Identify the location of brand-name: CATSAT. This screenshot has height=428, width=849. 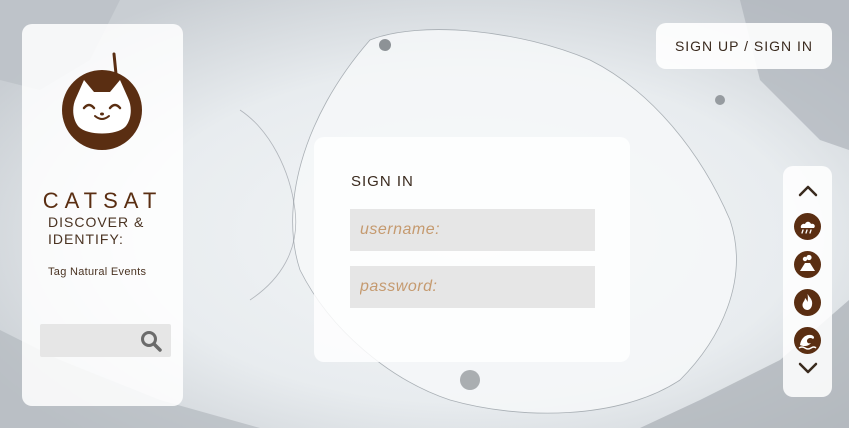
(102, 200).